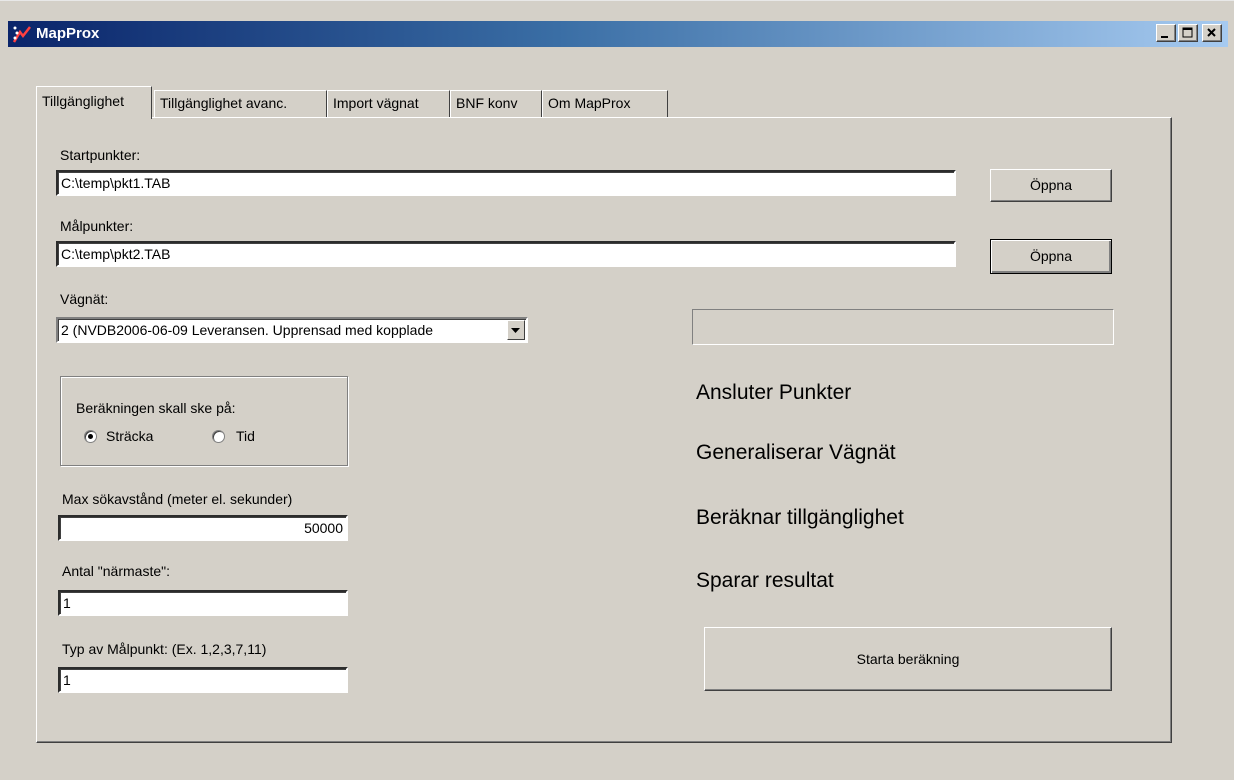 Image resolution: width=1234 pixels, height=780 pixels. Describe the element at coordinates (204, 421) in the screenshot. I see `calculation-groupbox` at that location.